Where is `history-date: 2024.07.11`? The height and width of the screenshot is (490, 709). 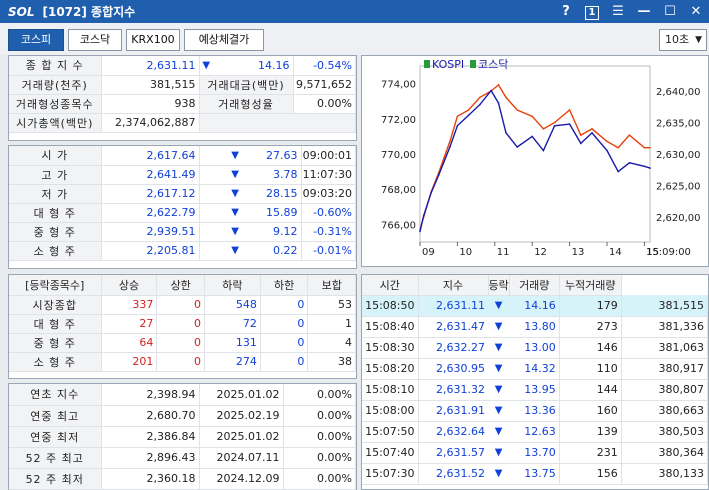 history-date: 2024.07.11 is located at coordinates (241, 458).